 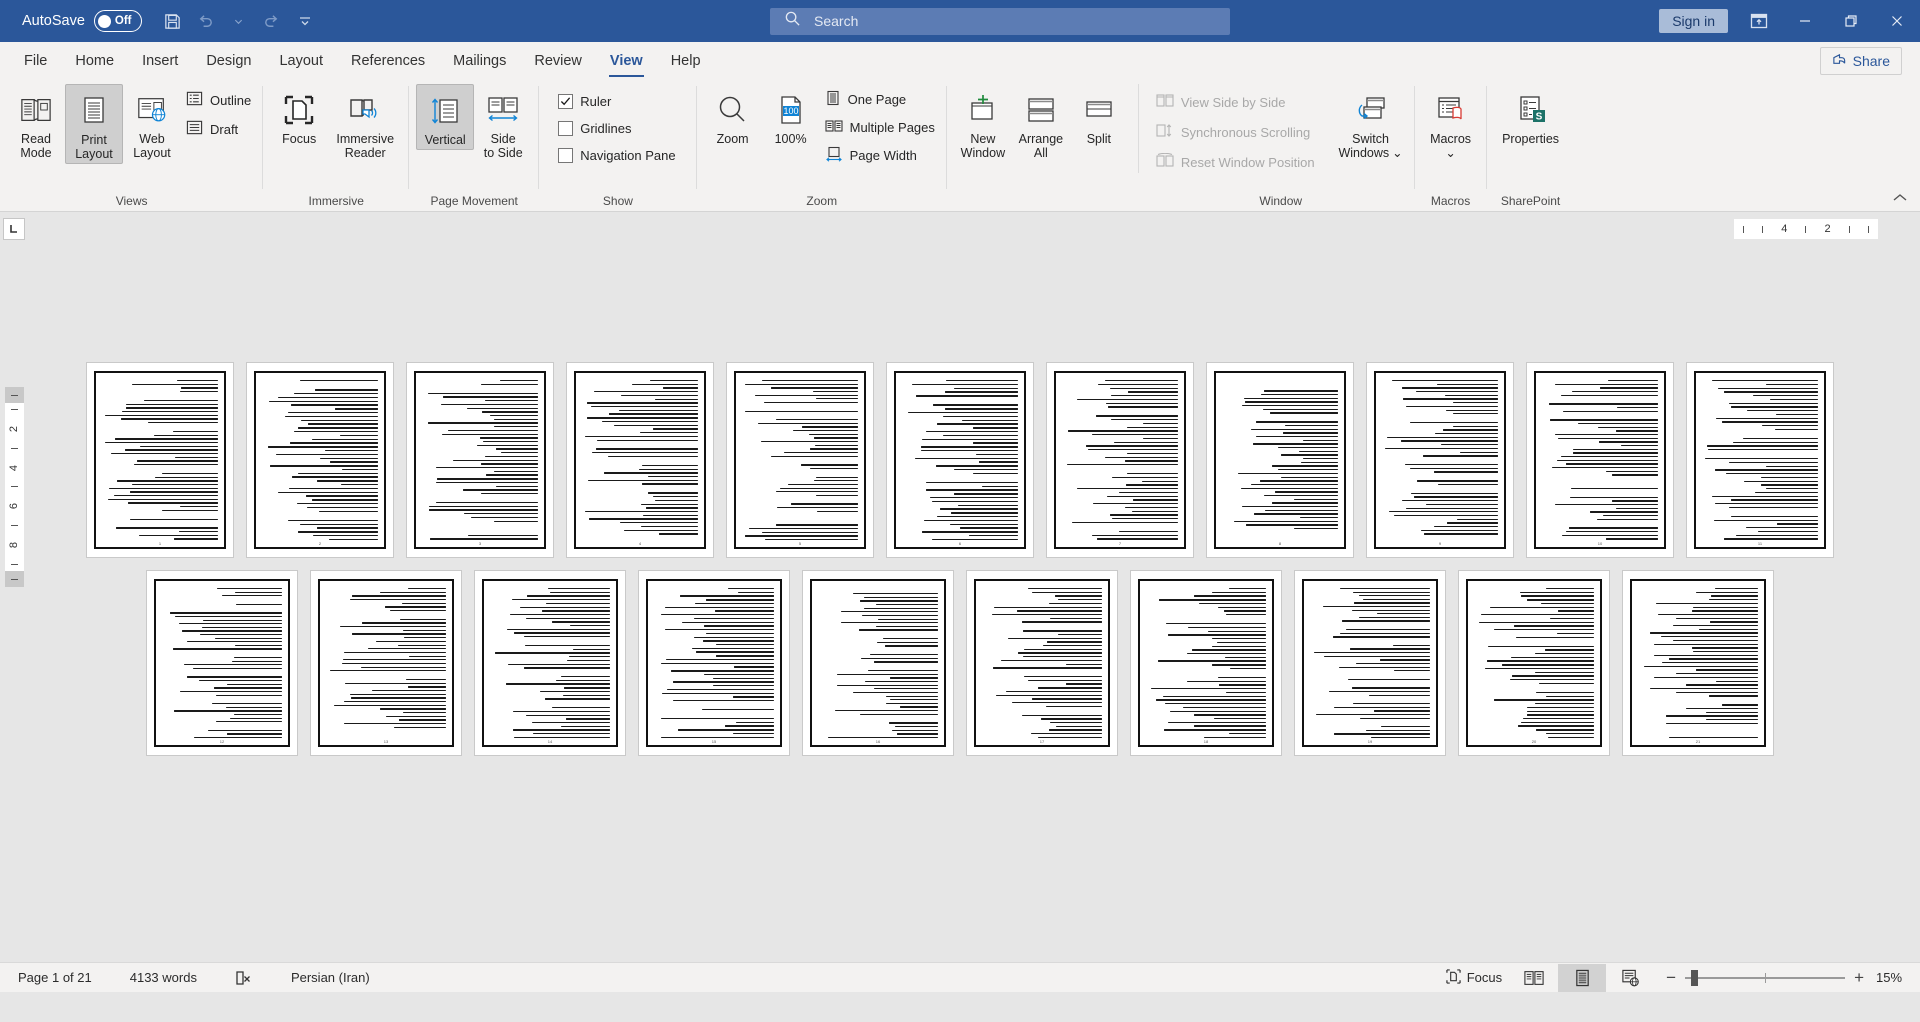 I want to click on page-thumbnail: 14, so click(x=550, y=663).